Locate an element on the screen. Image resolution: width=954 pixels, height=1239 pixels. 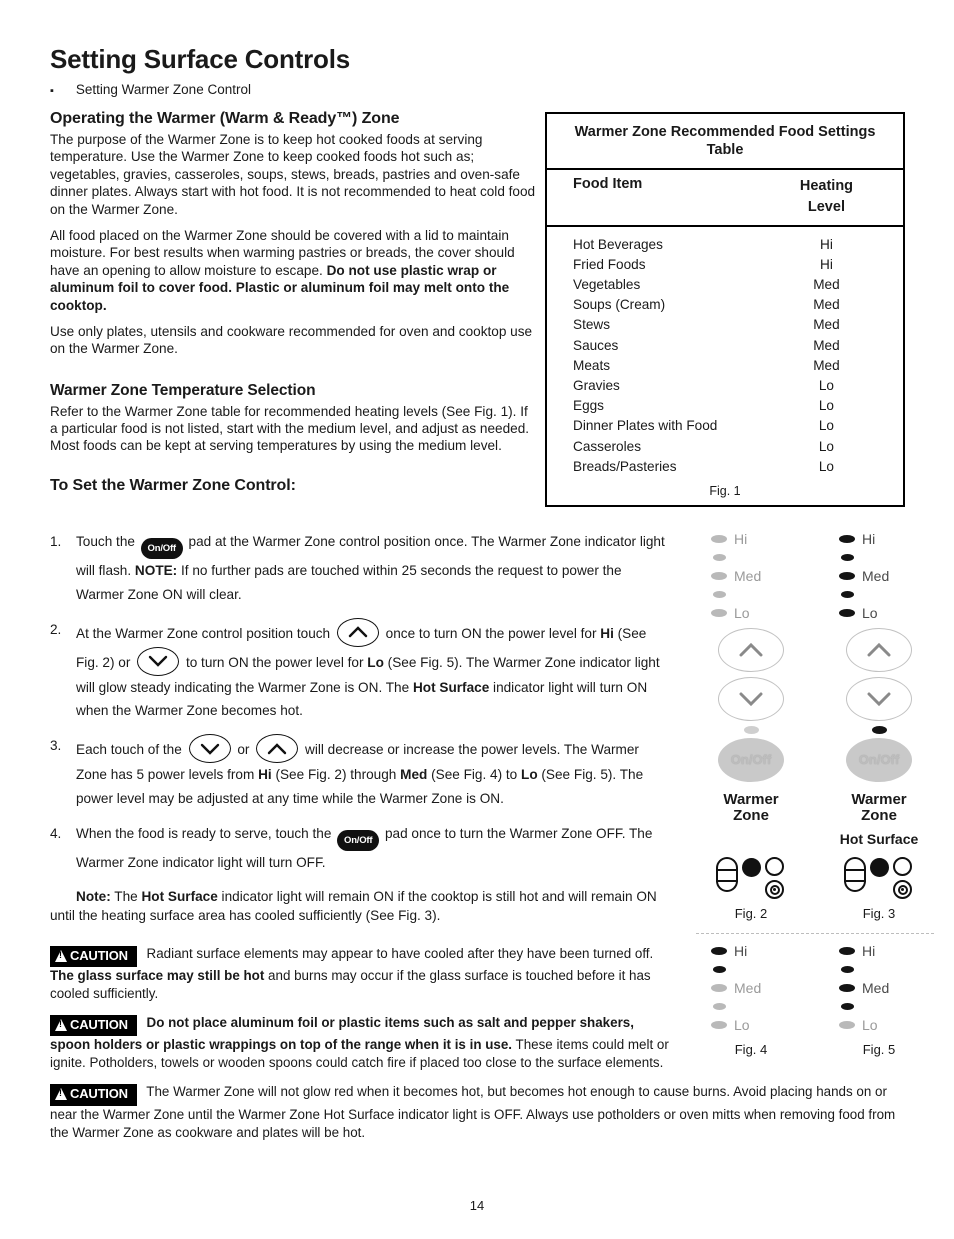
fig3-level-row: Lo is located at coordinates (886, 613).